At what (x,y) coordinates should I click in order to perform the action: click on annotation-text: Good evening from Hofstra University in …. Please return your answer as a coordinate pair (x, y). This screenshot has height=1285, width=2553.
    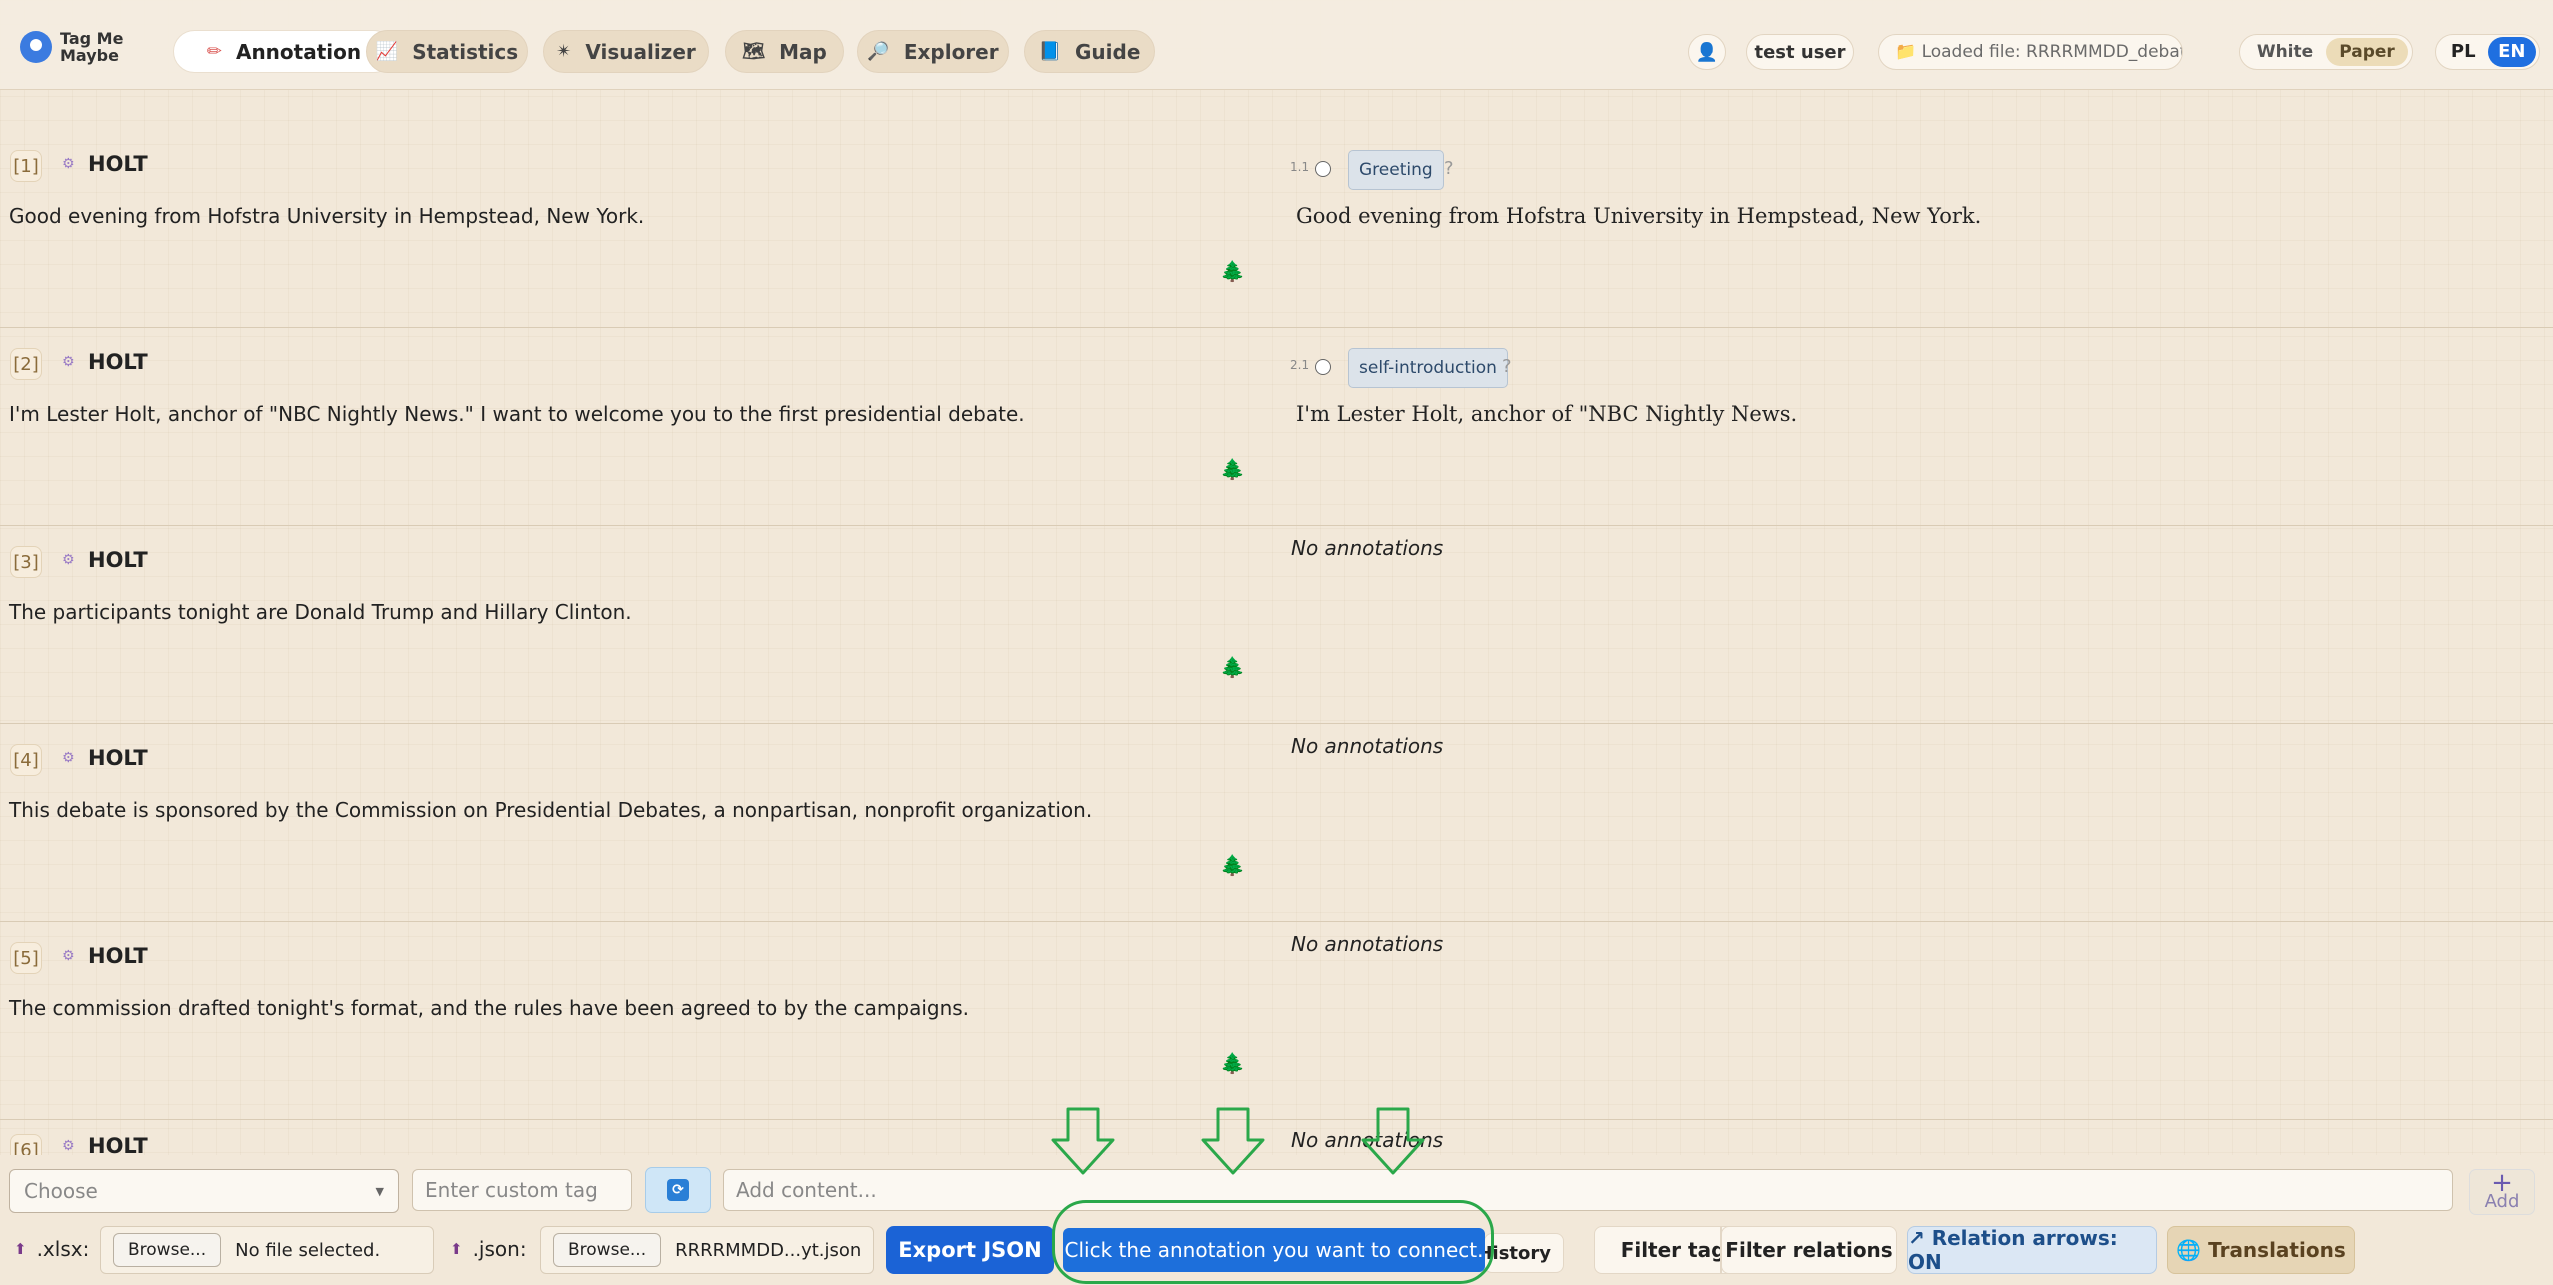
    Looking at the image, I should click on (1638, 216).